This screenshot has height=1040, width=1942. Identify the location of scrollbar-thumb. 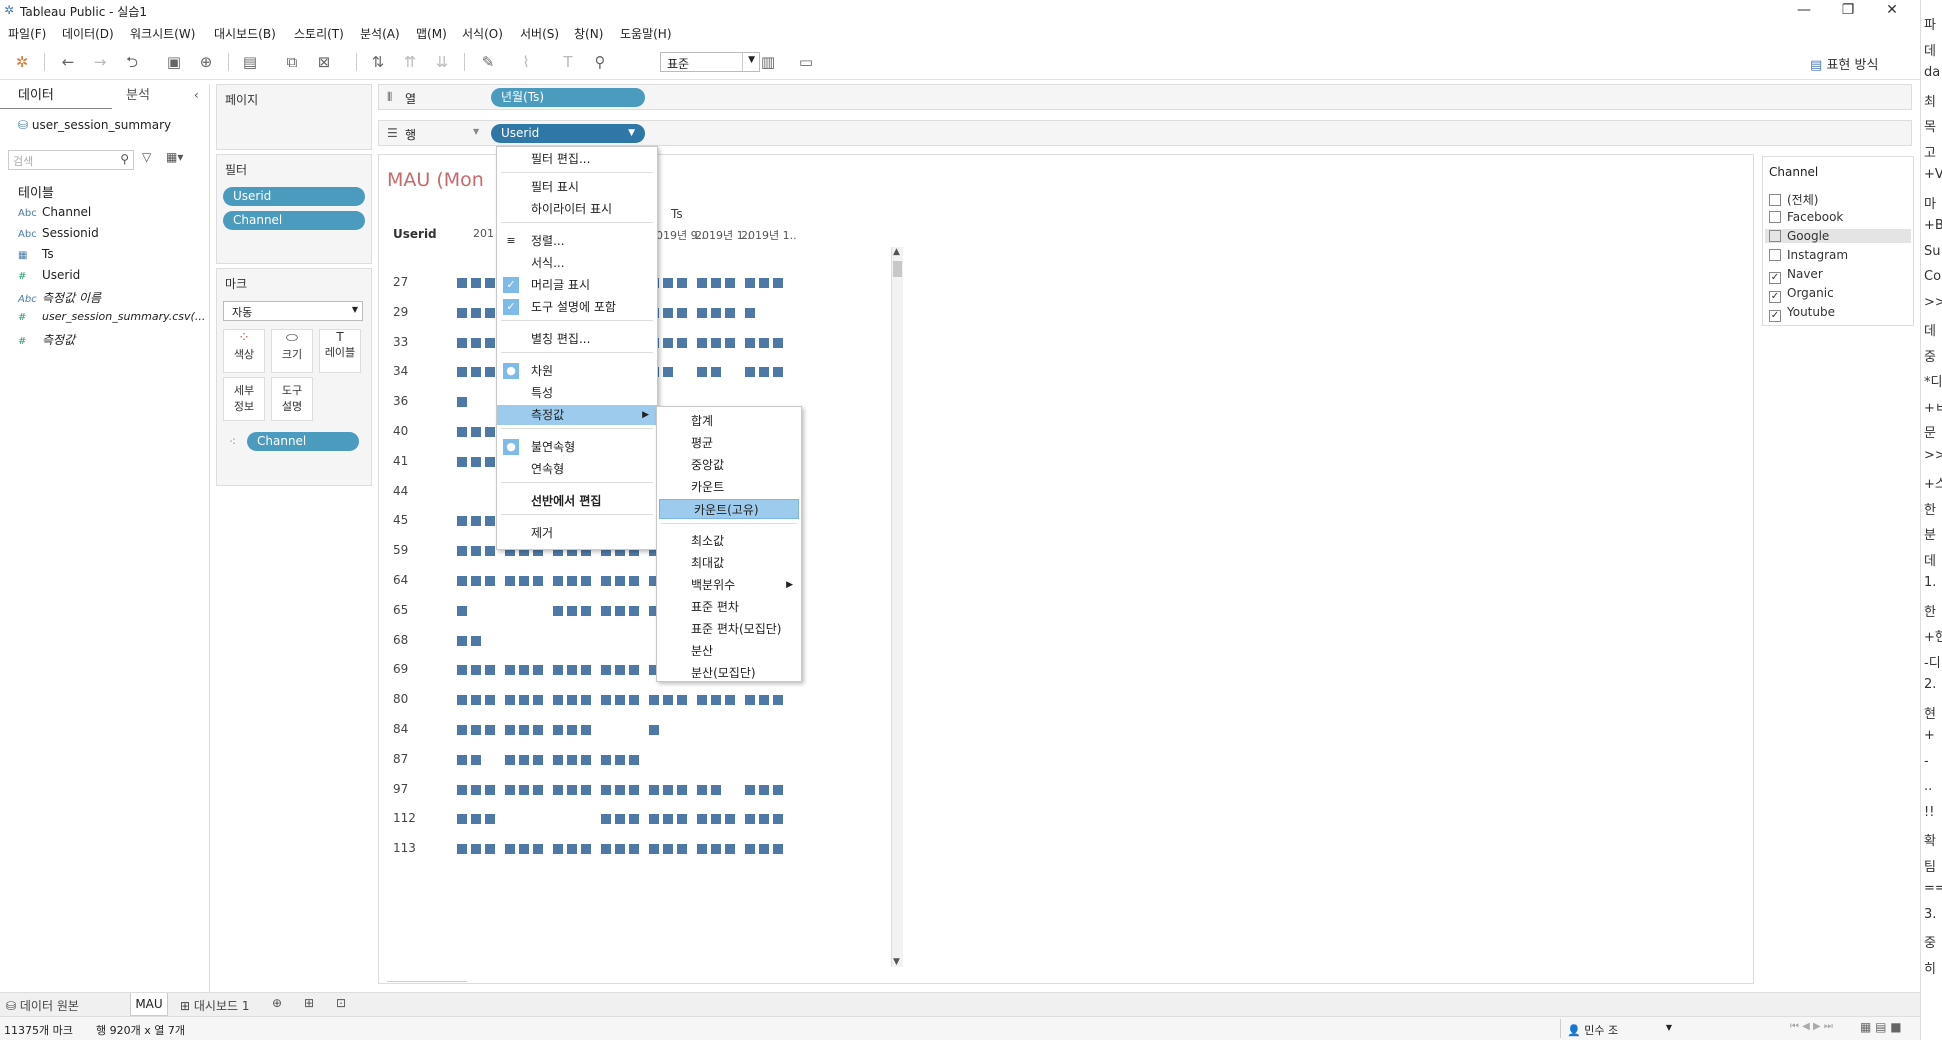
(897, 269).